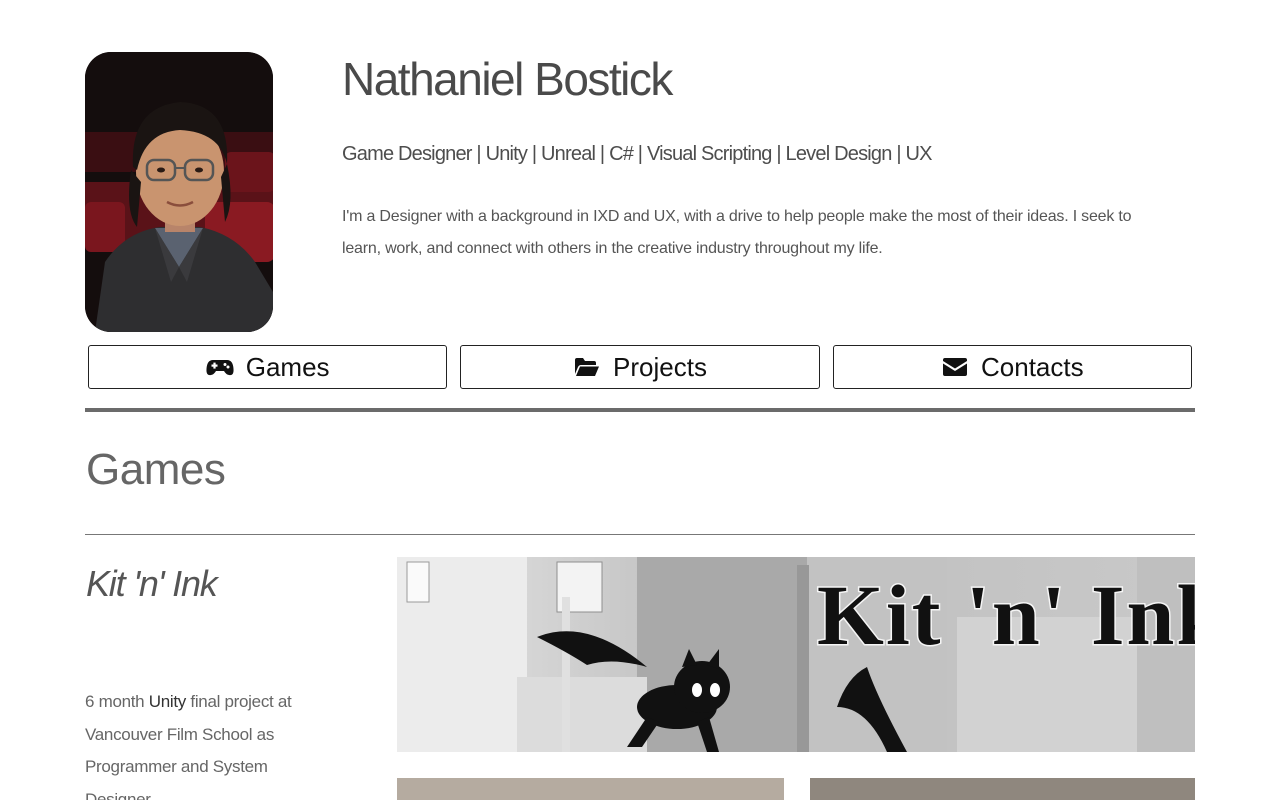 This screenshot has height=800, width=1280. I want to click on game-desc-prefix: 6 month, so click(117, 701).